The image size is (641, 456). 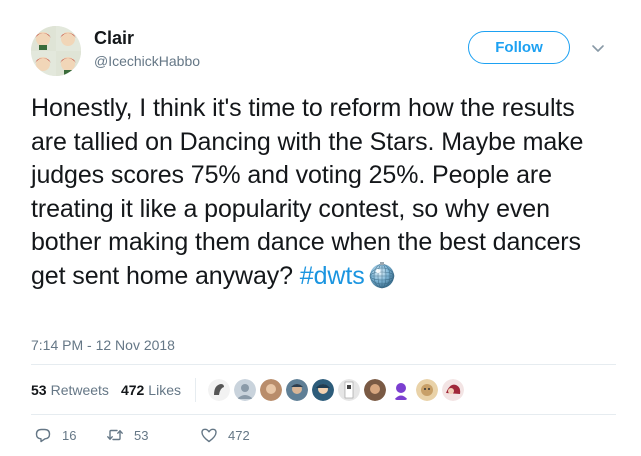 What do you see at coordinates (43, 435) in the screenshot?
I see `reply-icon` at bounding box center [43, 435].